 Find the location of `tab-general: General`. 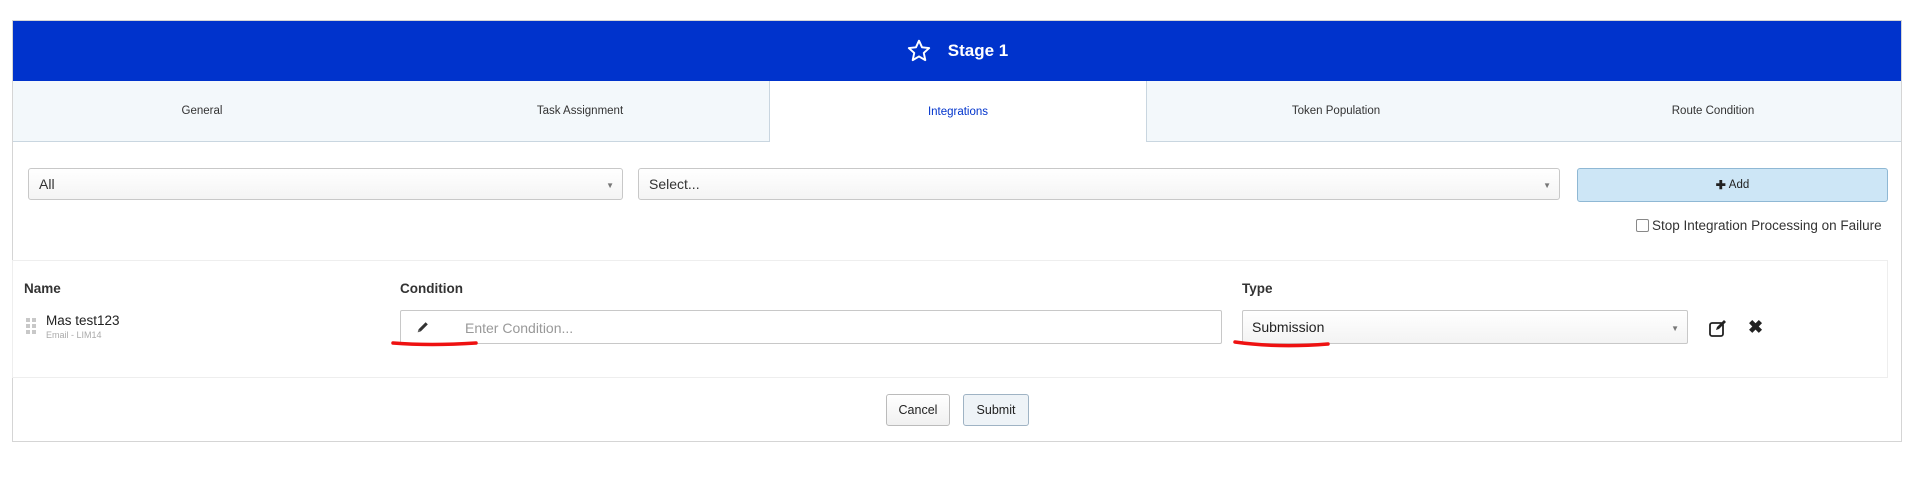

tab-general: General is located at coordinates (202, 111).